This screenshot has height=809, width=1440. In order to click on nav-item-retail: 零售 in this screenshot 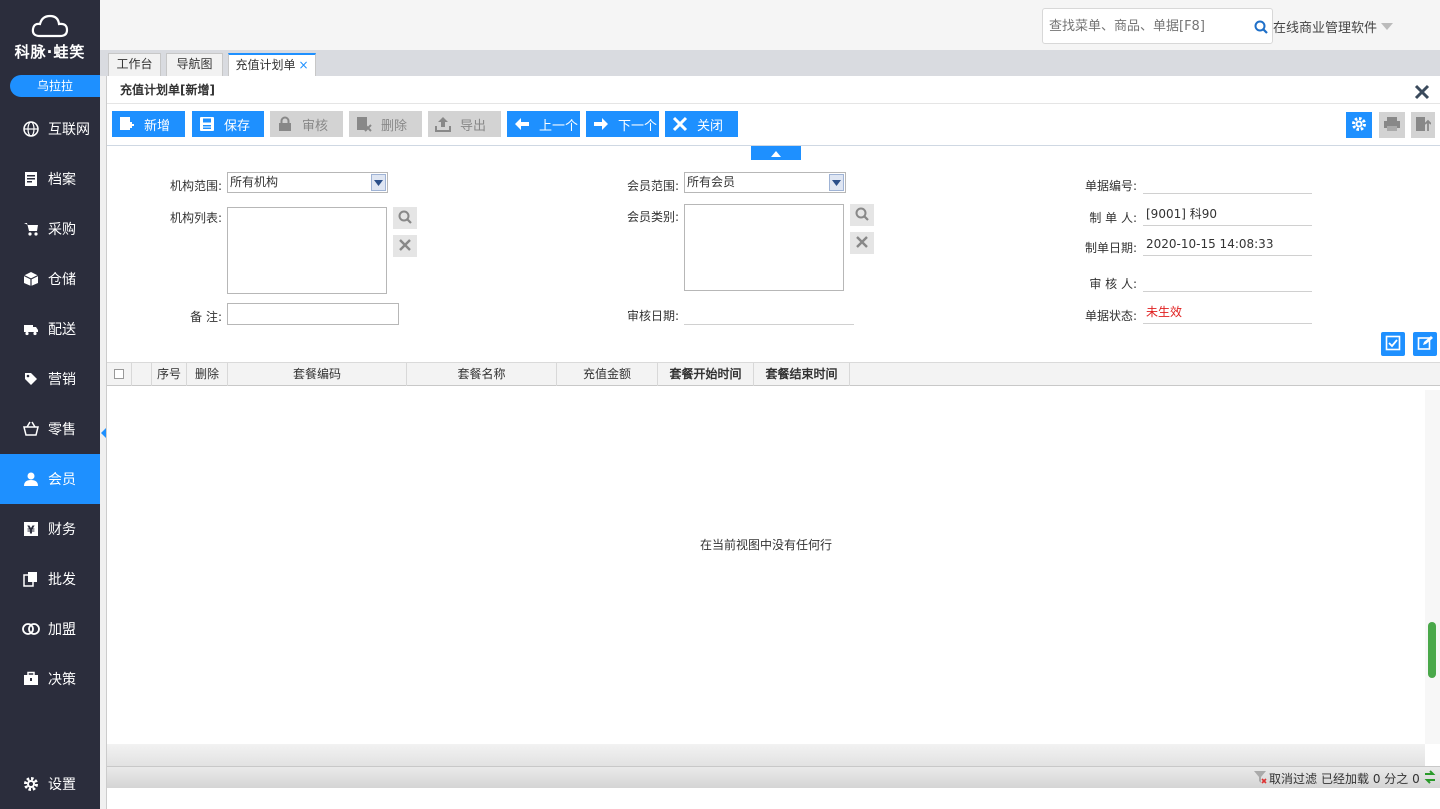, I will do `click(50, 429)`.